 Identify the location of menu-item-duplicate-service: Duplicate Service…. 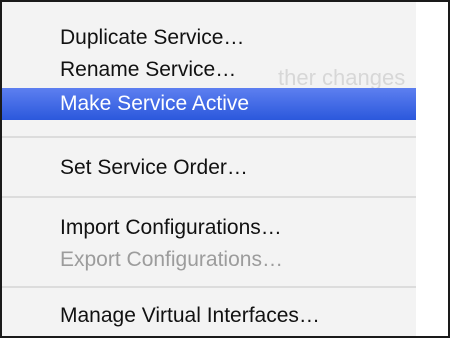
(209, 38).